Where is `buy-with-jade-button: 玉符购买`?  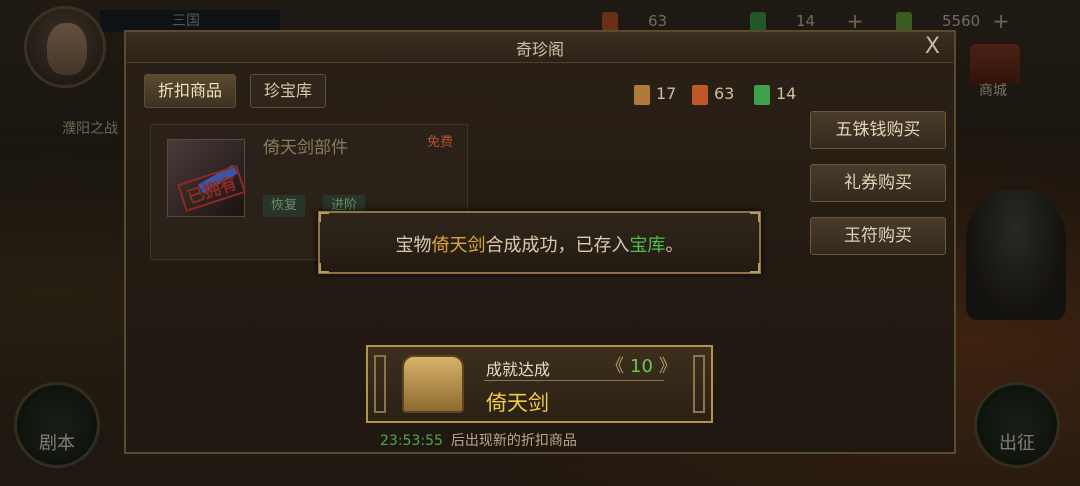 buy-with-jade-button: 玉符购买 is located at coordinates (878, 236).